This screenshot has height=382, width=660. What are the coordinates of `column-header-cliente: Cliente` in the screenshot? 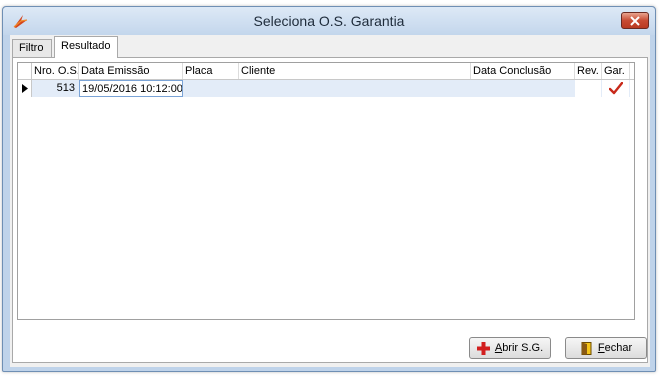 It's located at (355, 71).